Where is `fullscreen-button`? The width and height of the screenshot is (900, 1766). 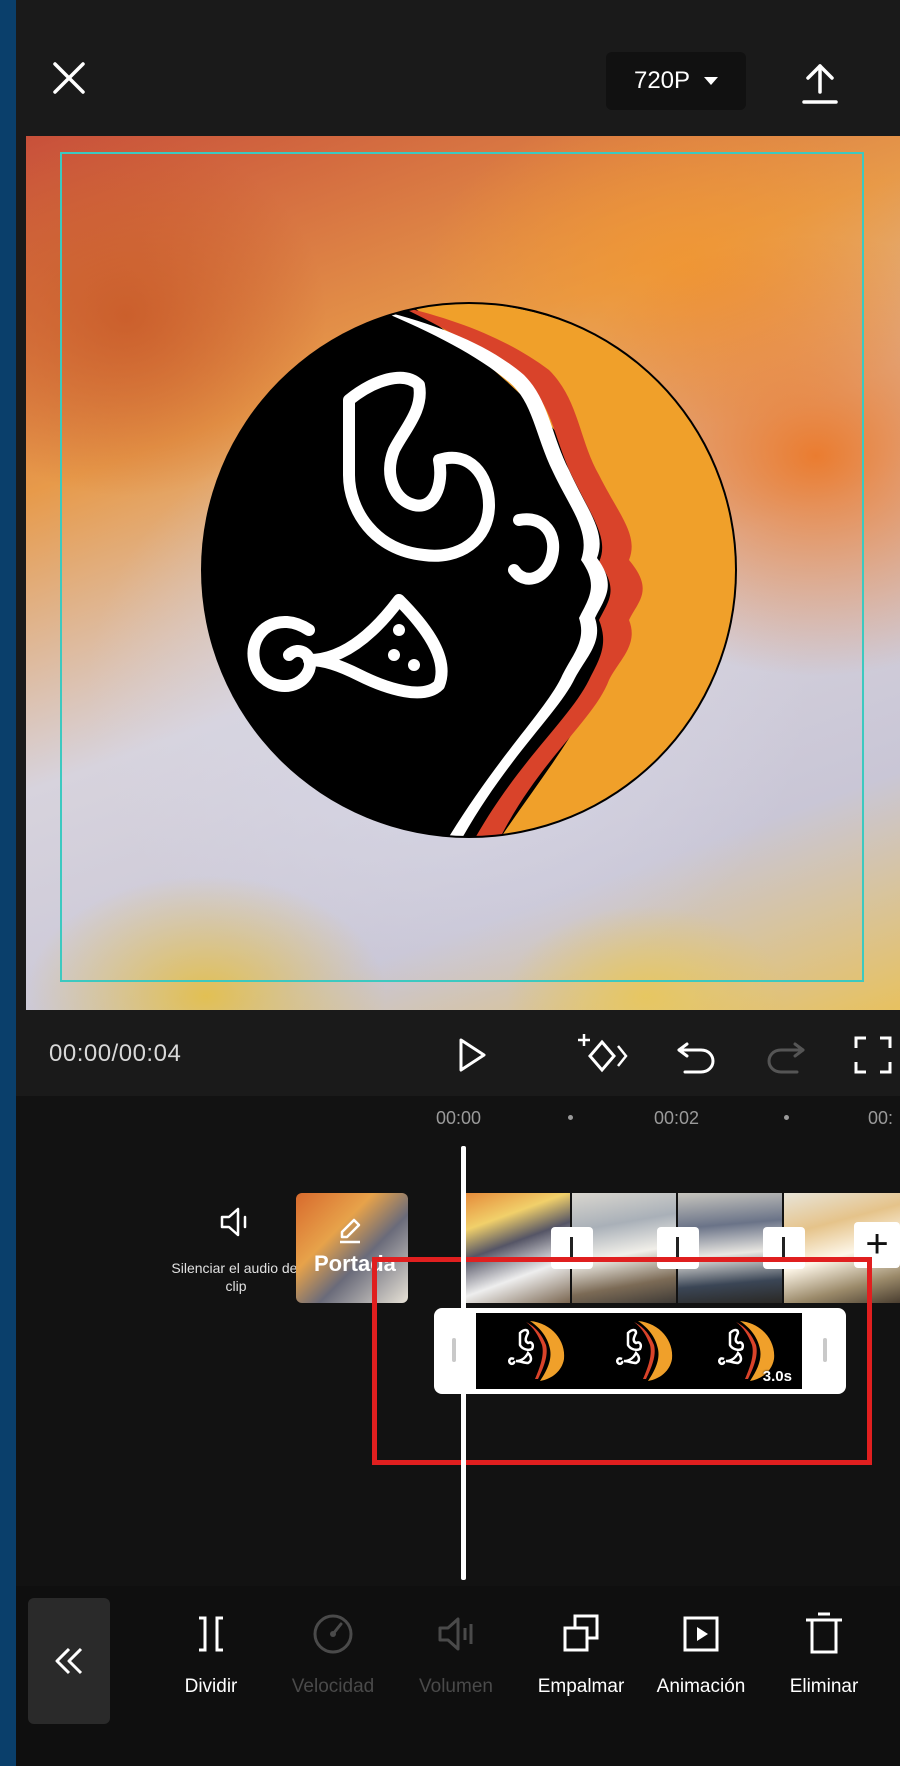
fullscreen-button is located at coordinates (873, 1055).